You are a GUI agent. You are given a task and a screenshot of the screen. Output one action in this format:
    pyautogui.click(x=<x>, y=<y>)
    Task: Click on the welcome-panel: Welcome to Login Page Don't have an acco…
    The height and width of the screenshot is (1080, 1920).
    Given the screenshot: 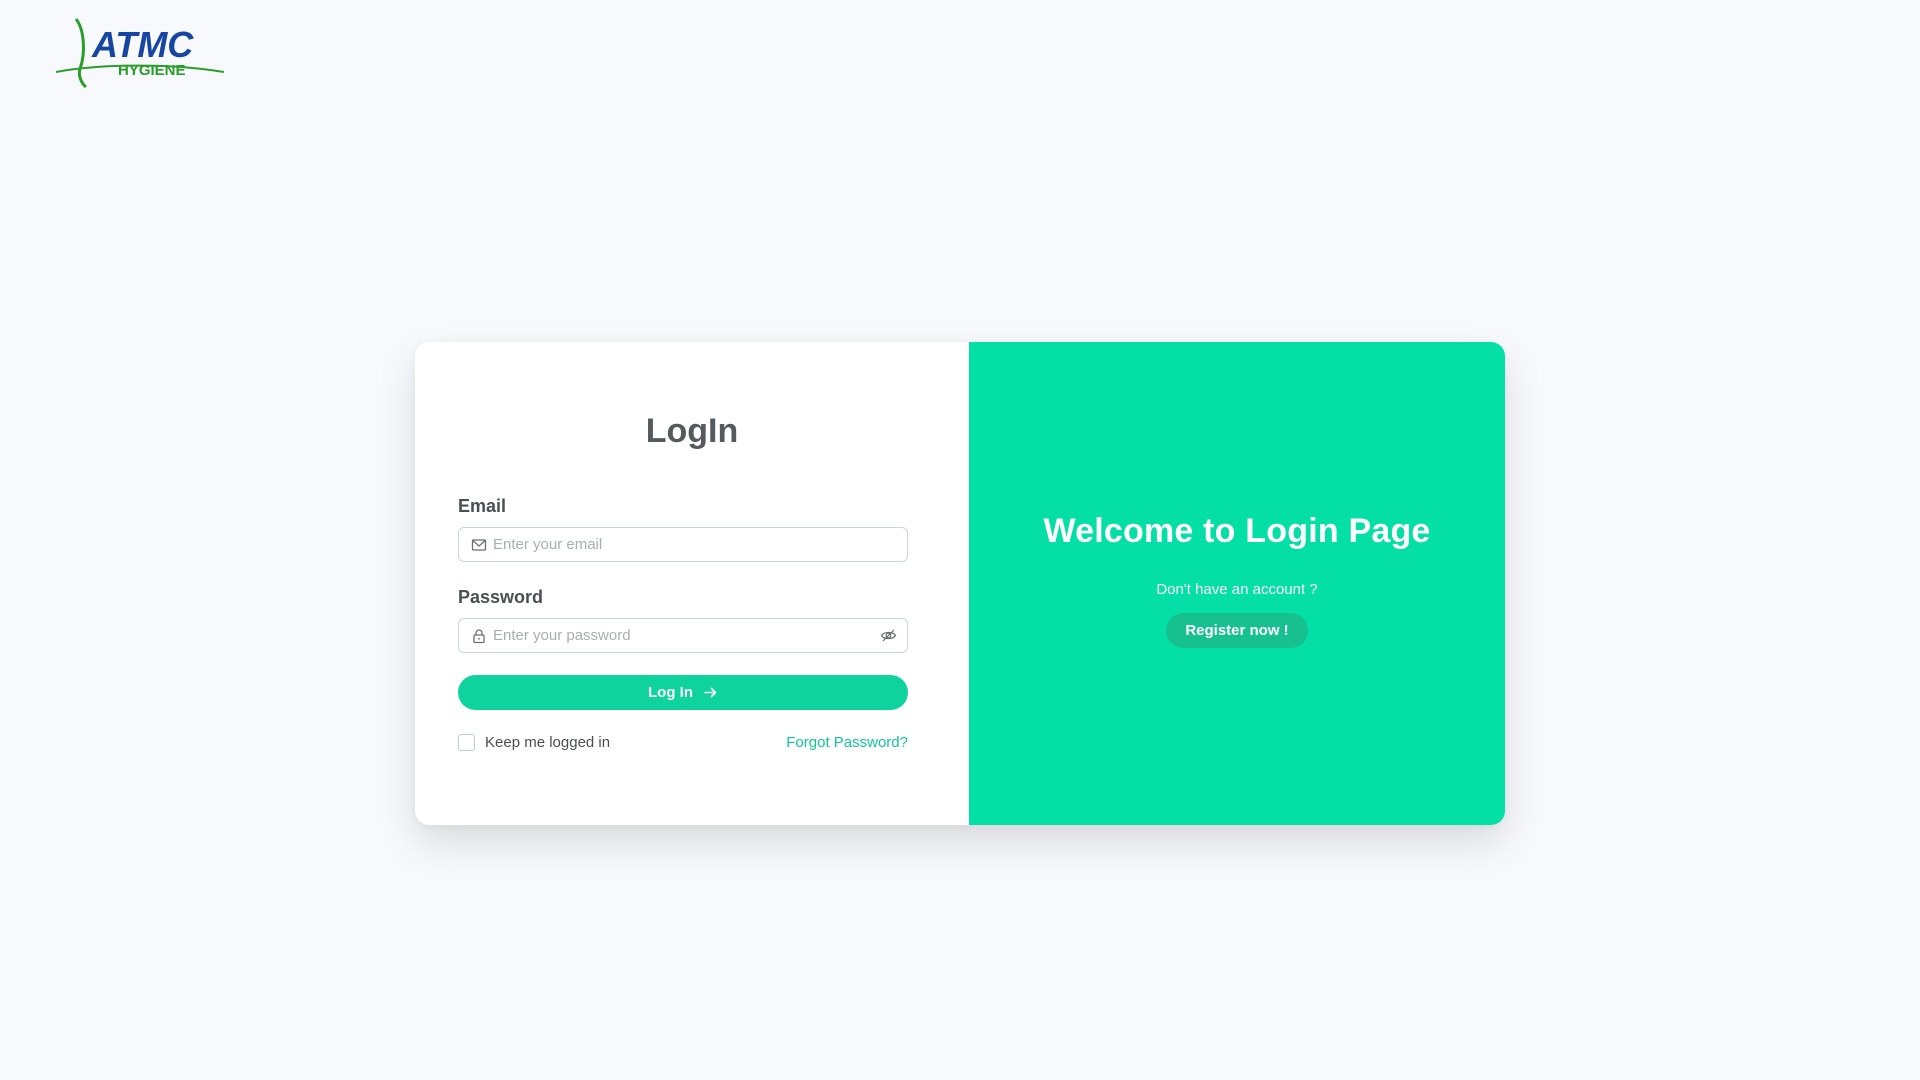 What is the action you would take?
    pyautogui.click(x=1237, y=583)
    